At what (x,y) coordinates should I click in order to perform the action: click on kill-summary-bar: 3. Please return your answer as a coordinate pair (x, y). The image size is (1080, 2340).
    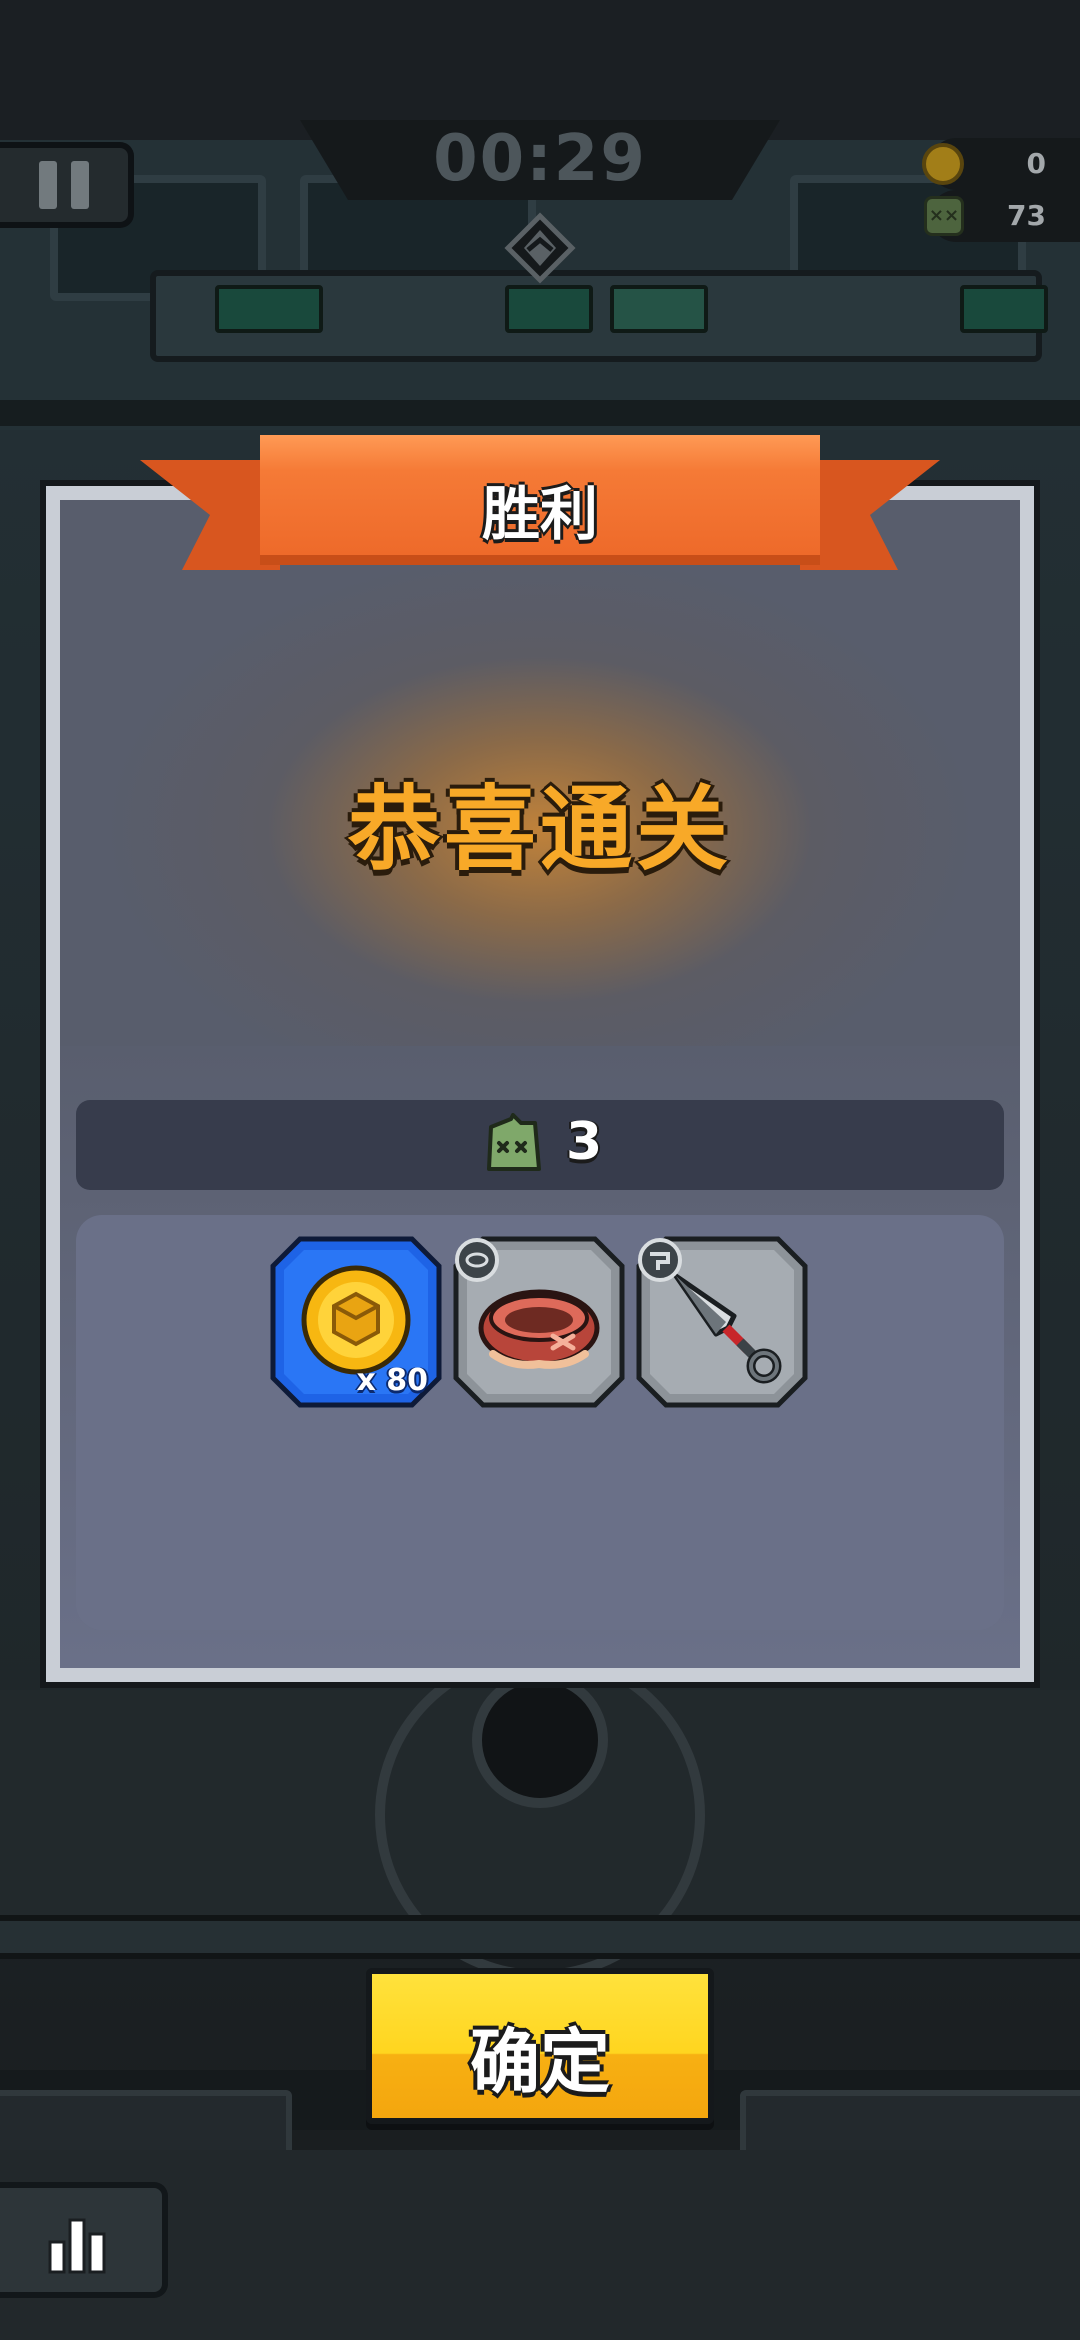
    Looking at the image, I should click on (540, 1145).